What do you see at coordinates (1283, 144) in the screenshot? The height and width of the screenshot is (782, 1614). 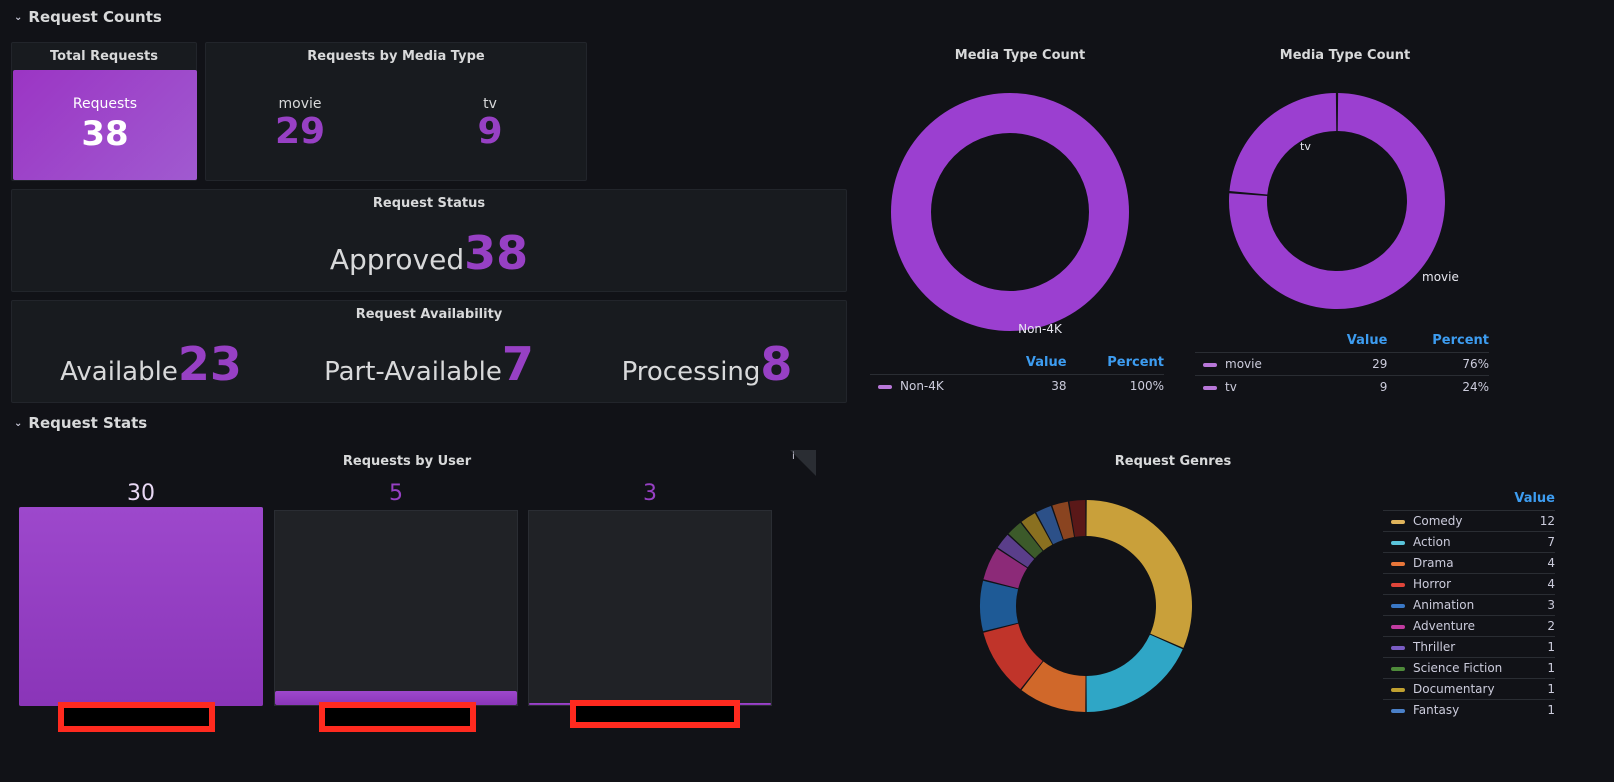 I see `media-type-slice` at bounding box center [1283, 144].